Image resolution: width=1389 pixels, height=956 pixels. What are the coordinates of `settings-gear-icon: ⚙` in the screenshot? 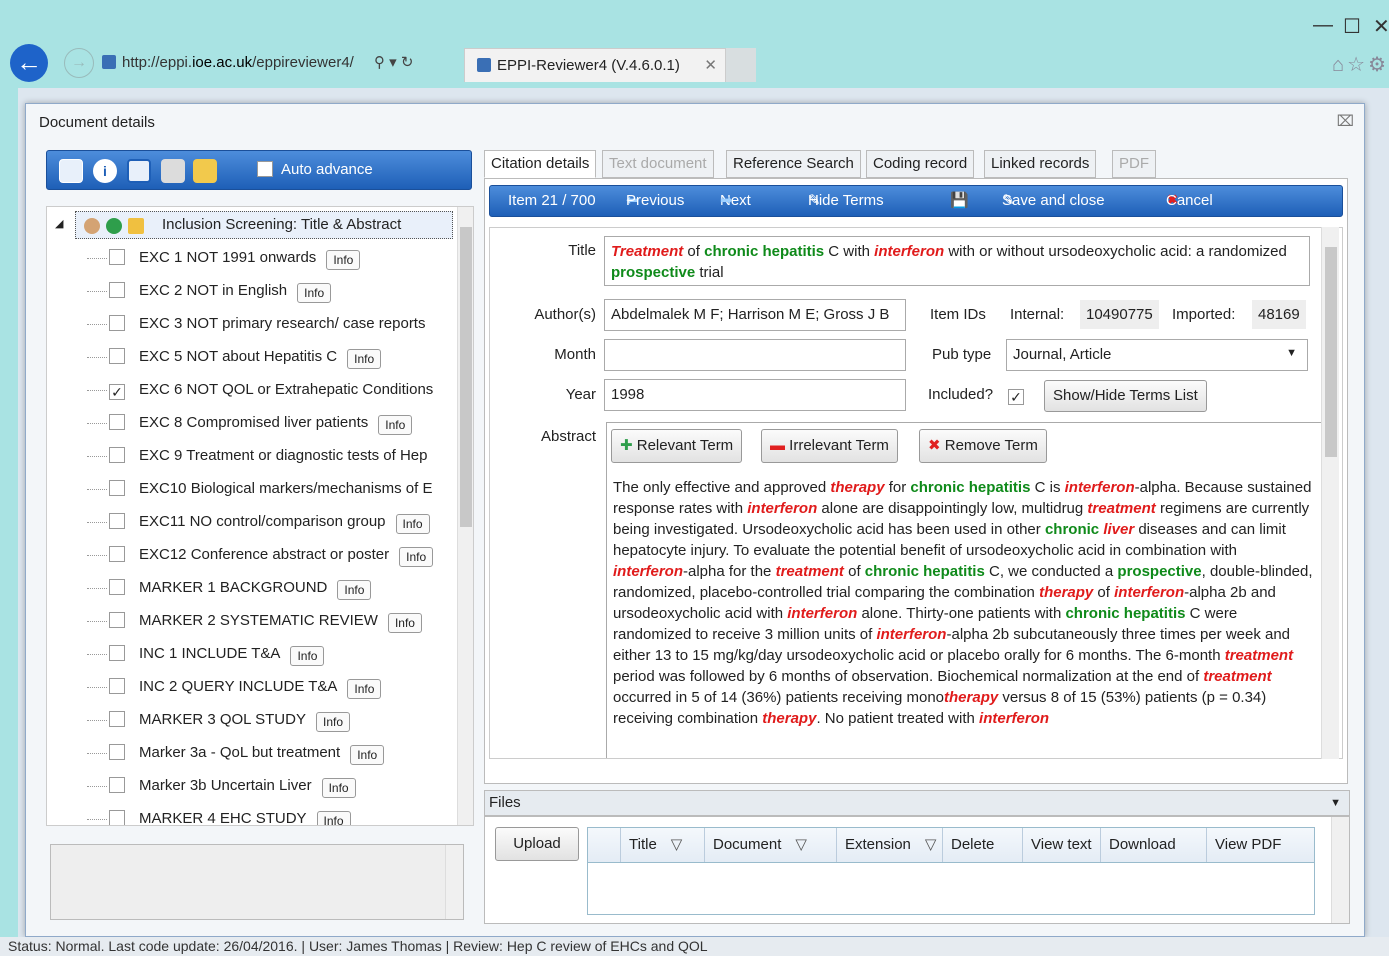 It's located at (1378, 65).